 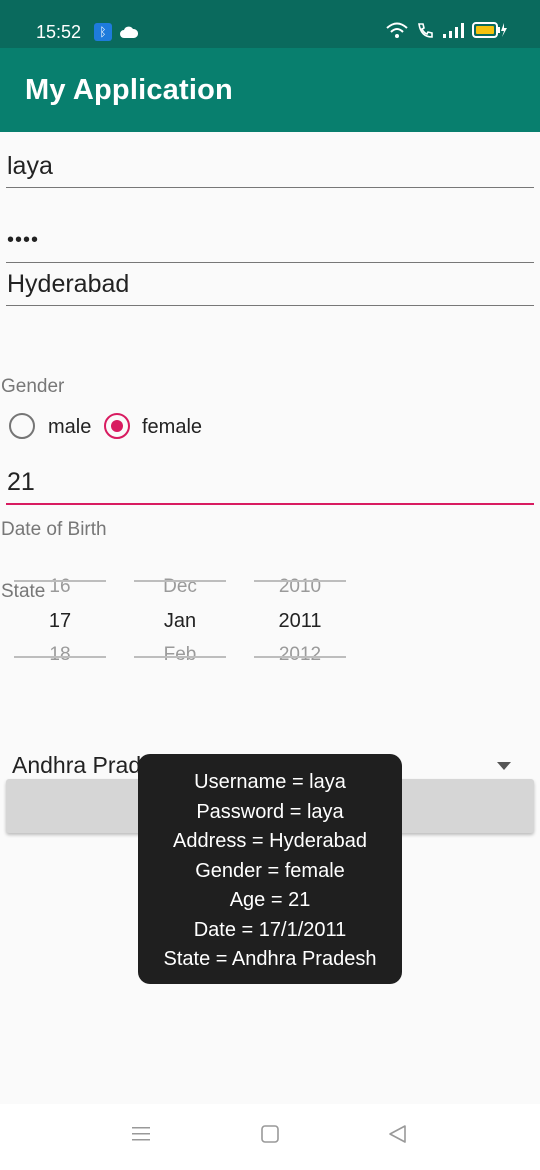 I want to click on age-field: 21, so click(x=270, y=481).